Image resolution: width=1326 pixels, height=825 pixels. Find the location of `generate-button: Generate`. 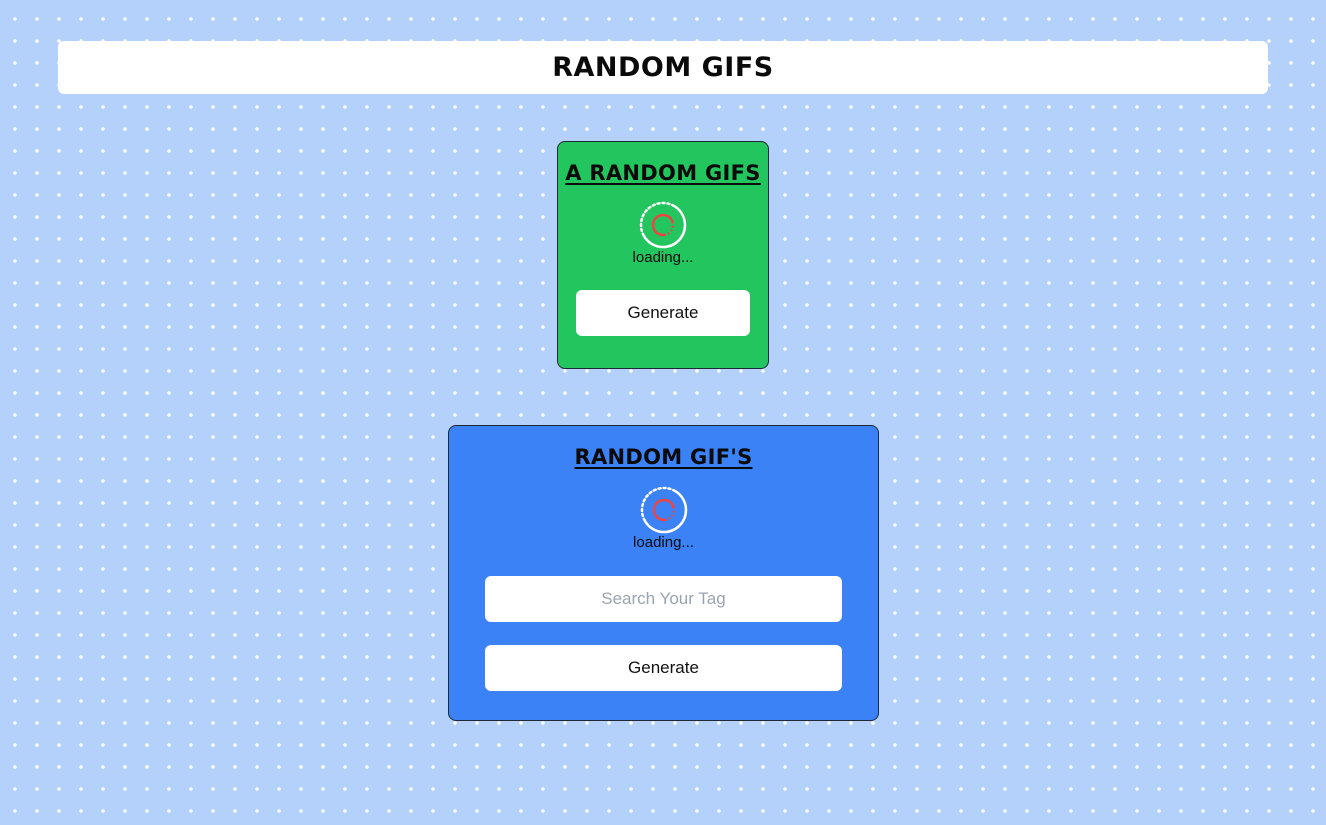

generate-button: Generate is located at coordinates (663, 313).